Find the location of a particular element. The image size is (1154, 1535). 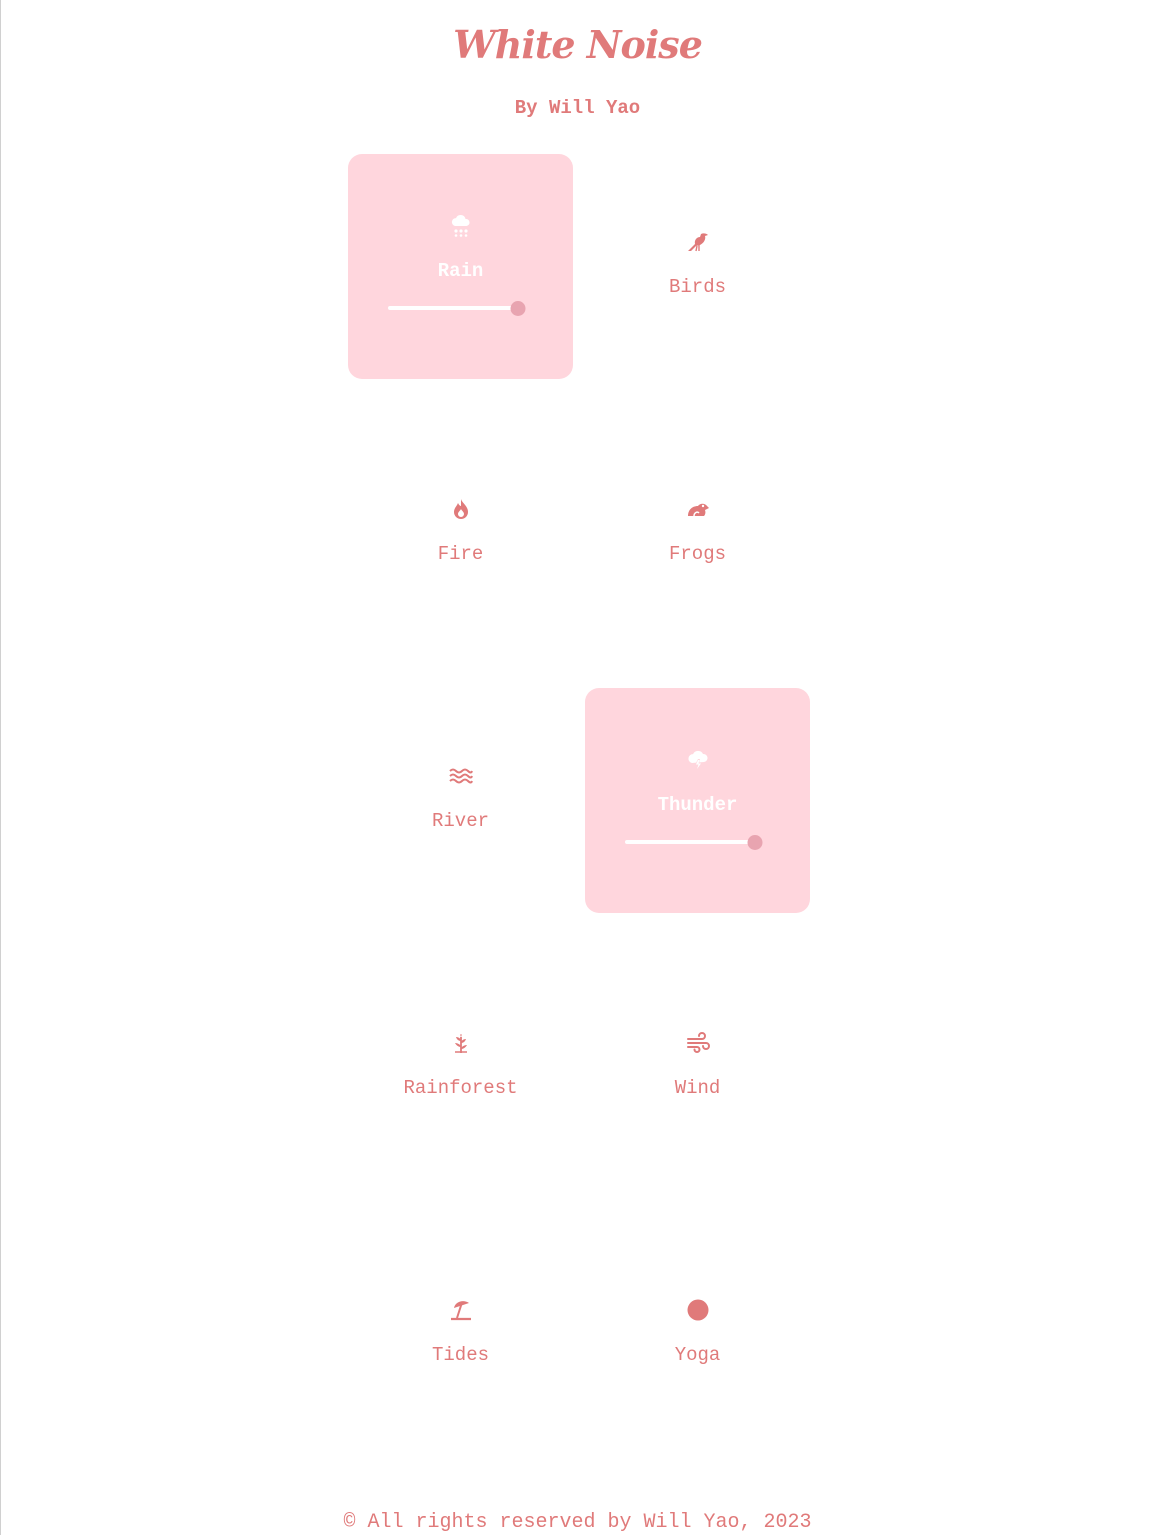

cloud-bolt-icon is located at coordinates (697, 760).